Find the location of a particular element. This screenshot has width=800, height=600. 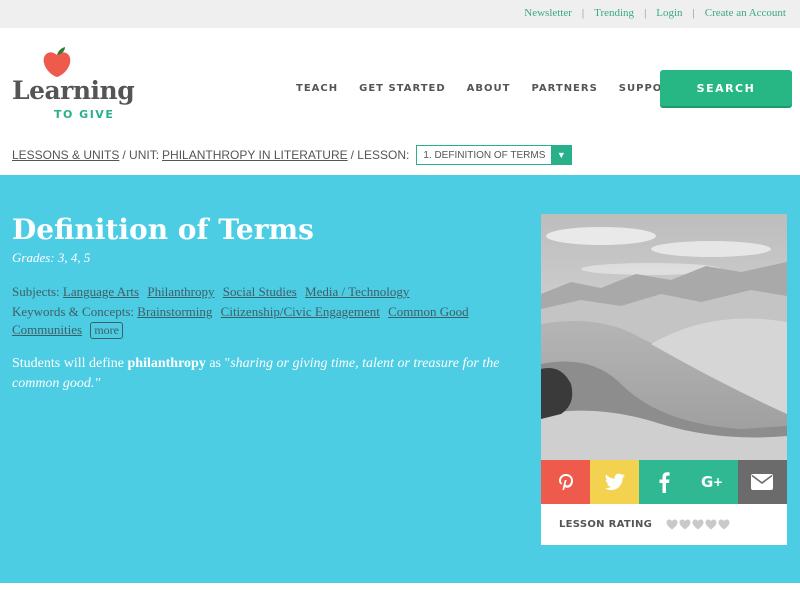

subject-link-language-arts: Language Arts is located at coordinates (101, 291).